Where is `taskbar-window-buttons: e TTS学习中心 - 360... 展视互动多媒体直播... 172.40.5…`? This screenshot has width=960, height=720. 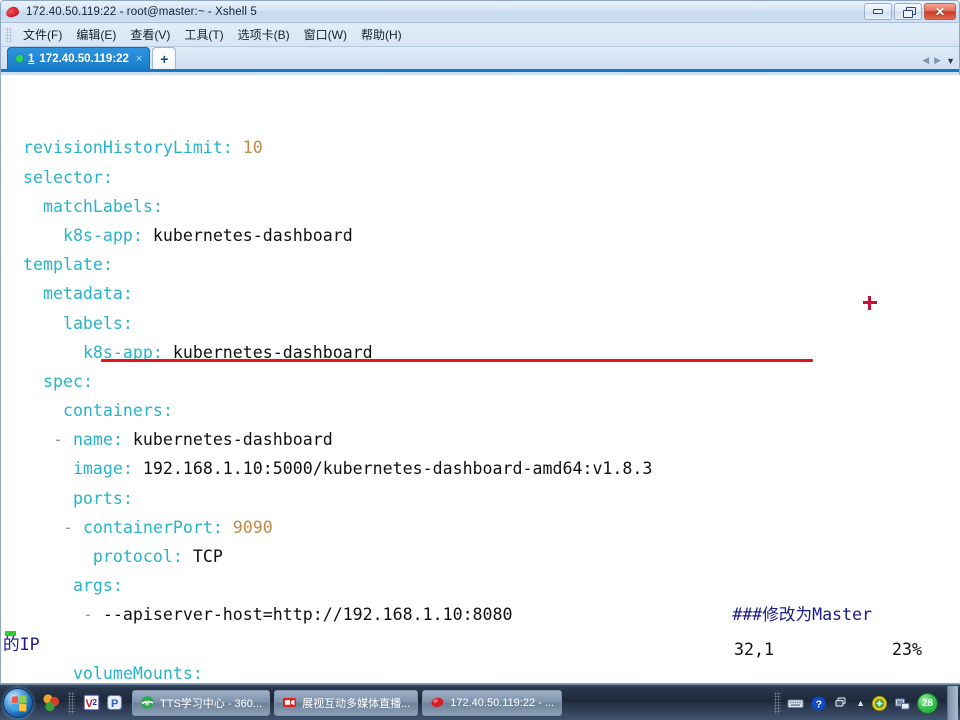
taskbar-window-buttons: e TTS学习中心 - 360... 展视互动多媒体直播... 172.40.5… is located at coordinates (347, 702).